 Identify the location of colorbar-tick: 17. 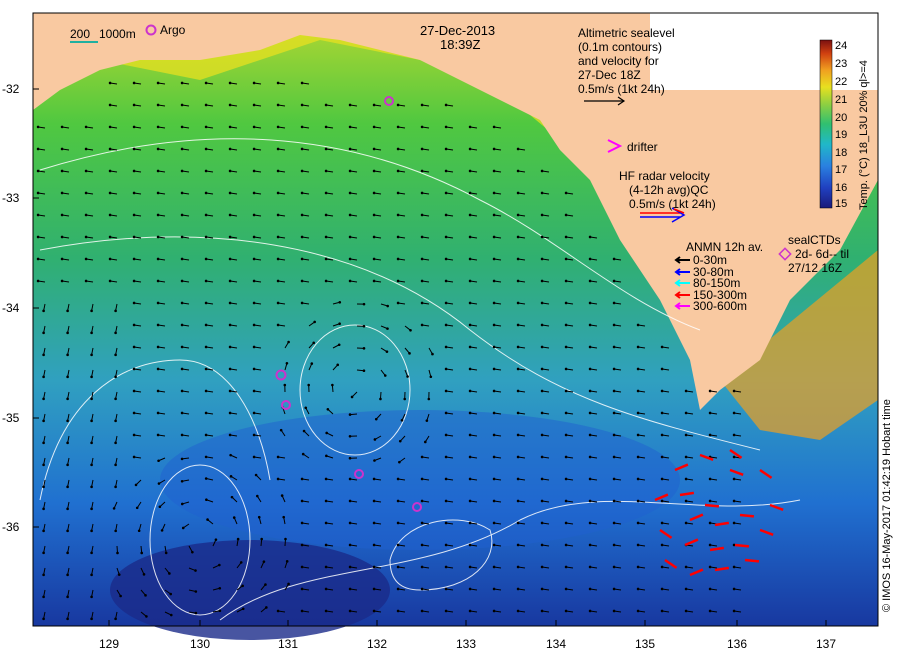
(841, 170).